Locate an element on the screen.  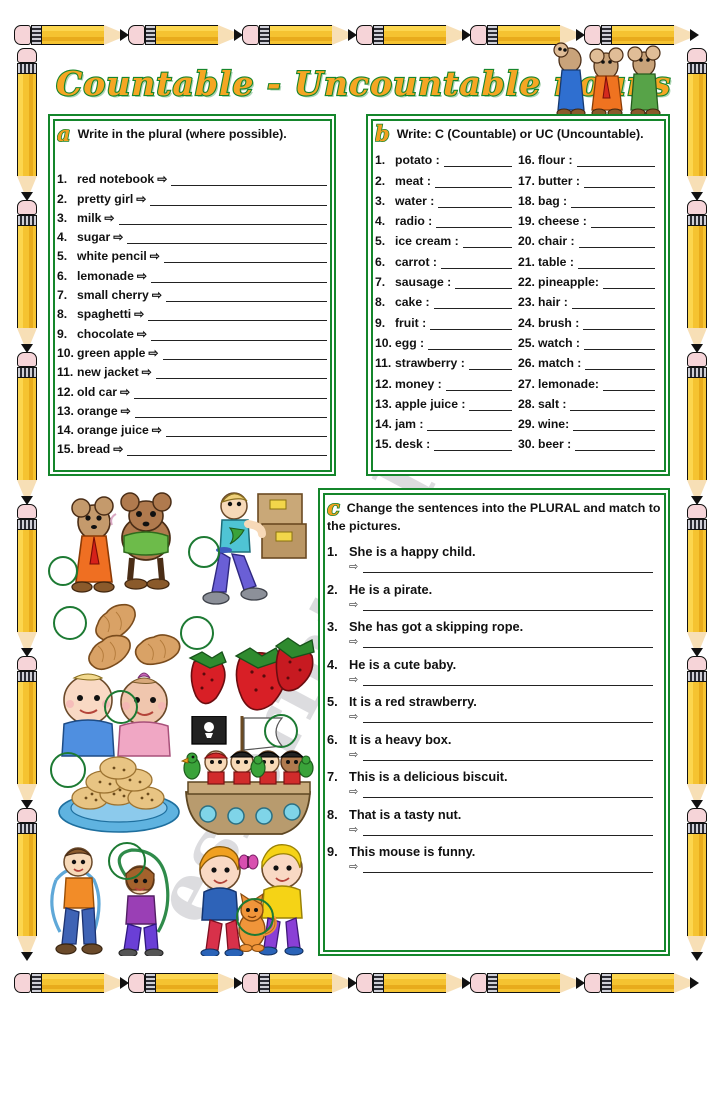
item-number: 4. is located at coordinates (380, 221).